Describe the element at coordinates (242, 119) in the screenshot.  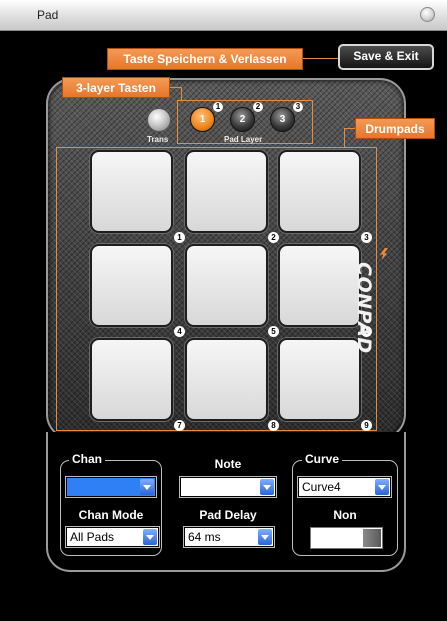
I see `layer-2-button: 2` at that location.